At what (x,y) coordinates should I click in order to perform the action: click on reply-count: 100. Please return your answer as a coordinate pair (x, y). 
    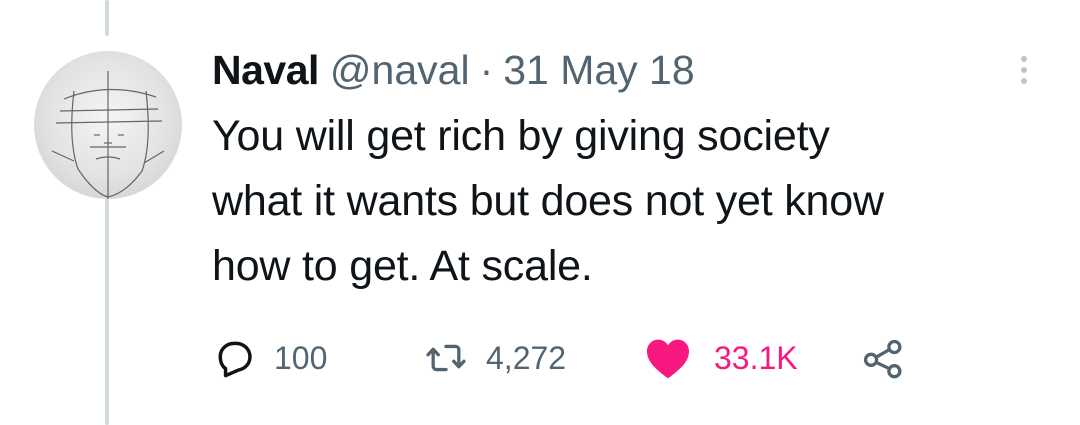
    Looking at the image, I should click on (301, 357).